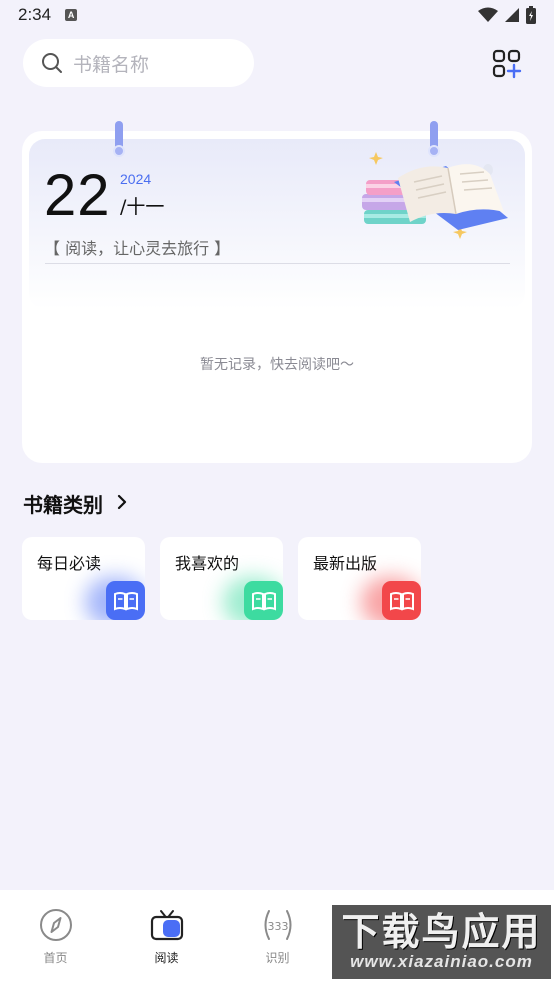 Image resolution: width=554 pixels, height=984 pixels. I want to click on nav-item-recognize: 333 识别, so click(277, 937).